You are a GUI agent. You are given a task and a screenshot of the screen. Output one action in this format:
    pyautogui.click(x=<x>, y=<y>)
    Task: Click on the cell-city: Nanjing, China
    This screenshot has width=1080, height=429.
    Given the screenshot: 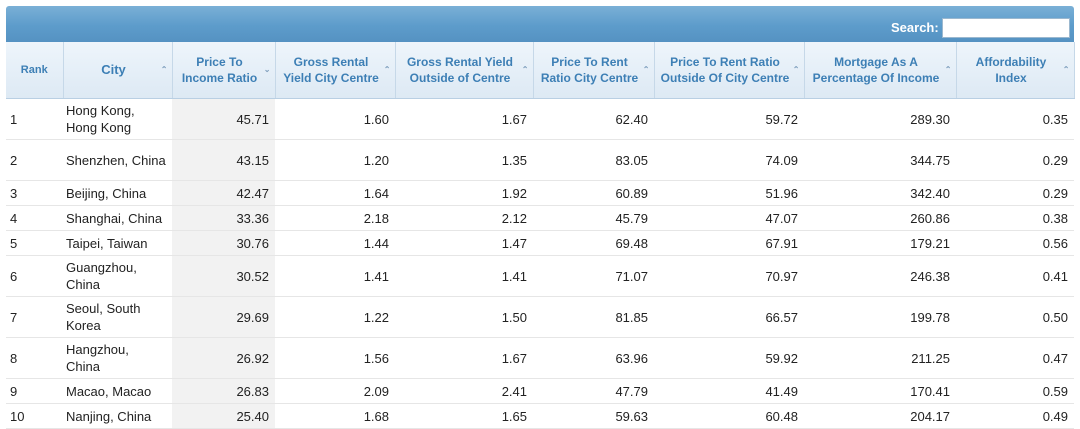 What is the action you would take?
    pyautogui.click(x=117, y=416)
    